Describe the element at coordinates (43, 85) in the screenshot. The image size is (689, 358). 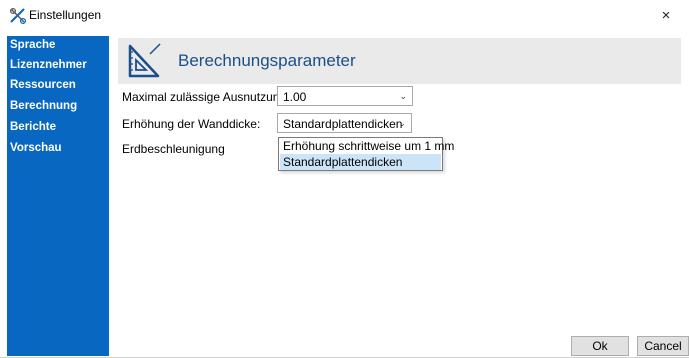
I see `sidebar-item-ressourcen: Ressourcen` at that location.